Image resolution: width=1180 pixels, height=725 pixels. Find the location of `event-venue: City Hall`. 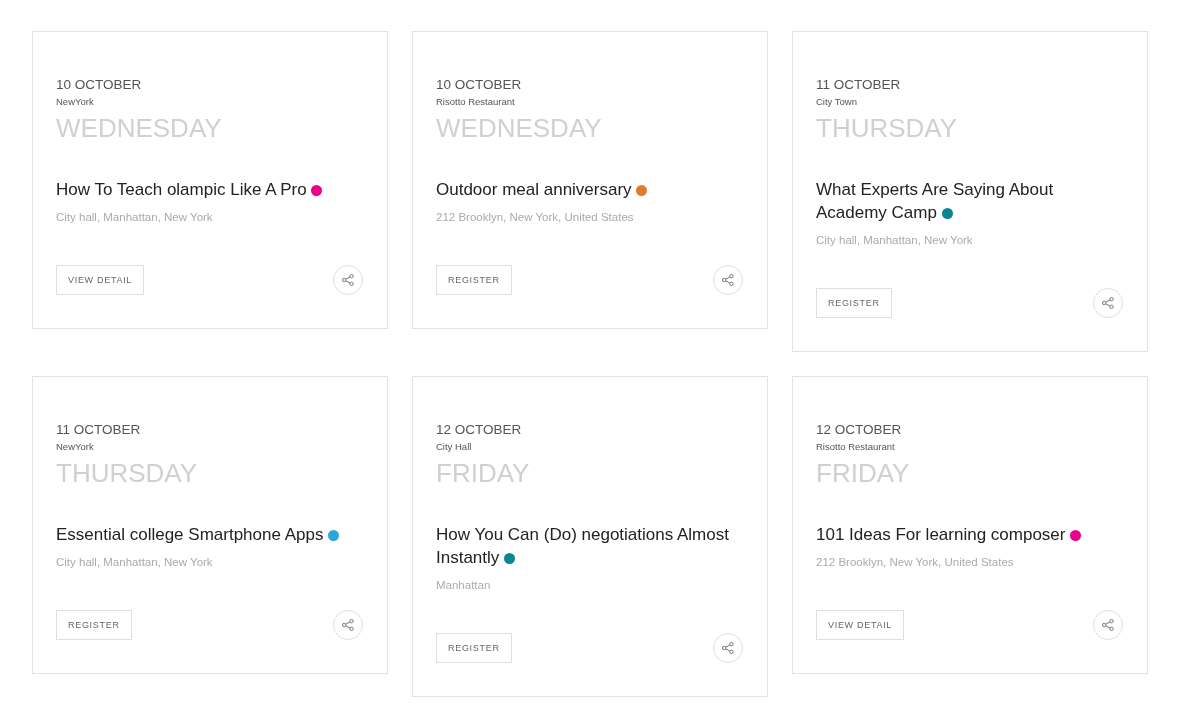

event-venue: City Hall is located at coordinates (454, 447).